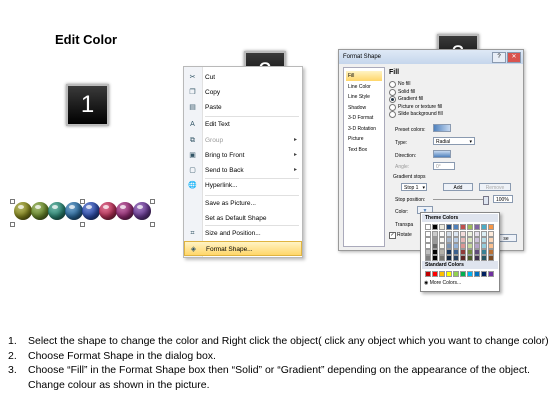 This screenshot has width=560, height=420. What do you see at coordinates (85, 212) in the screenshot?
I see `balls-shape-group` at bounding box center [85, 212].